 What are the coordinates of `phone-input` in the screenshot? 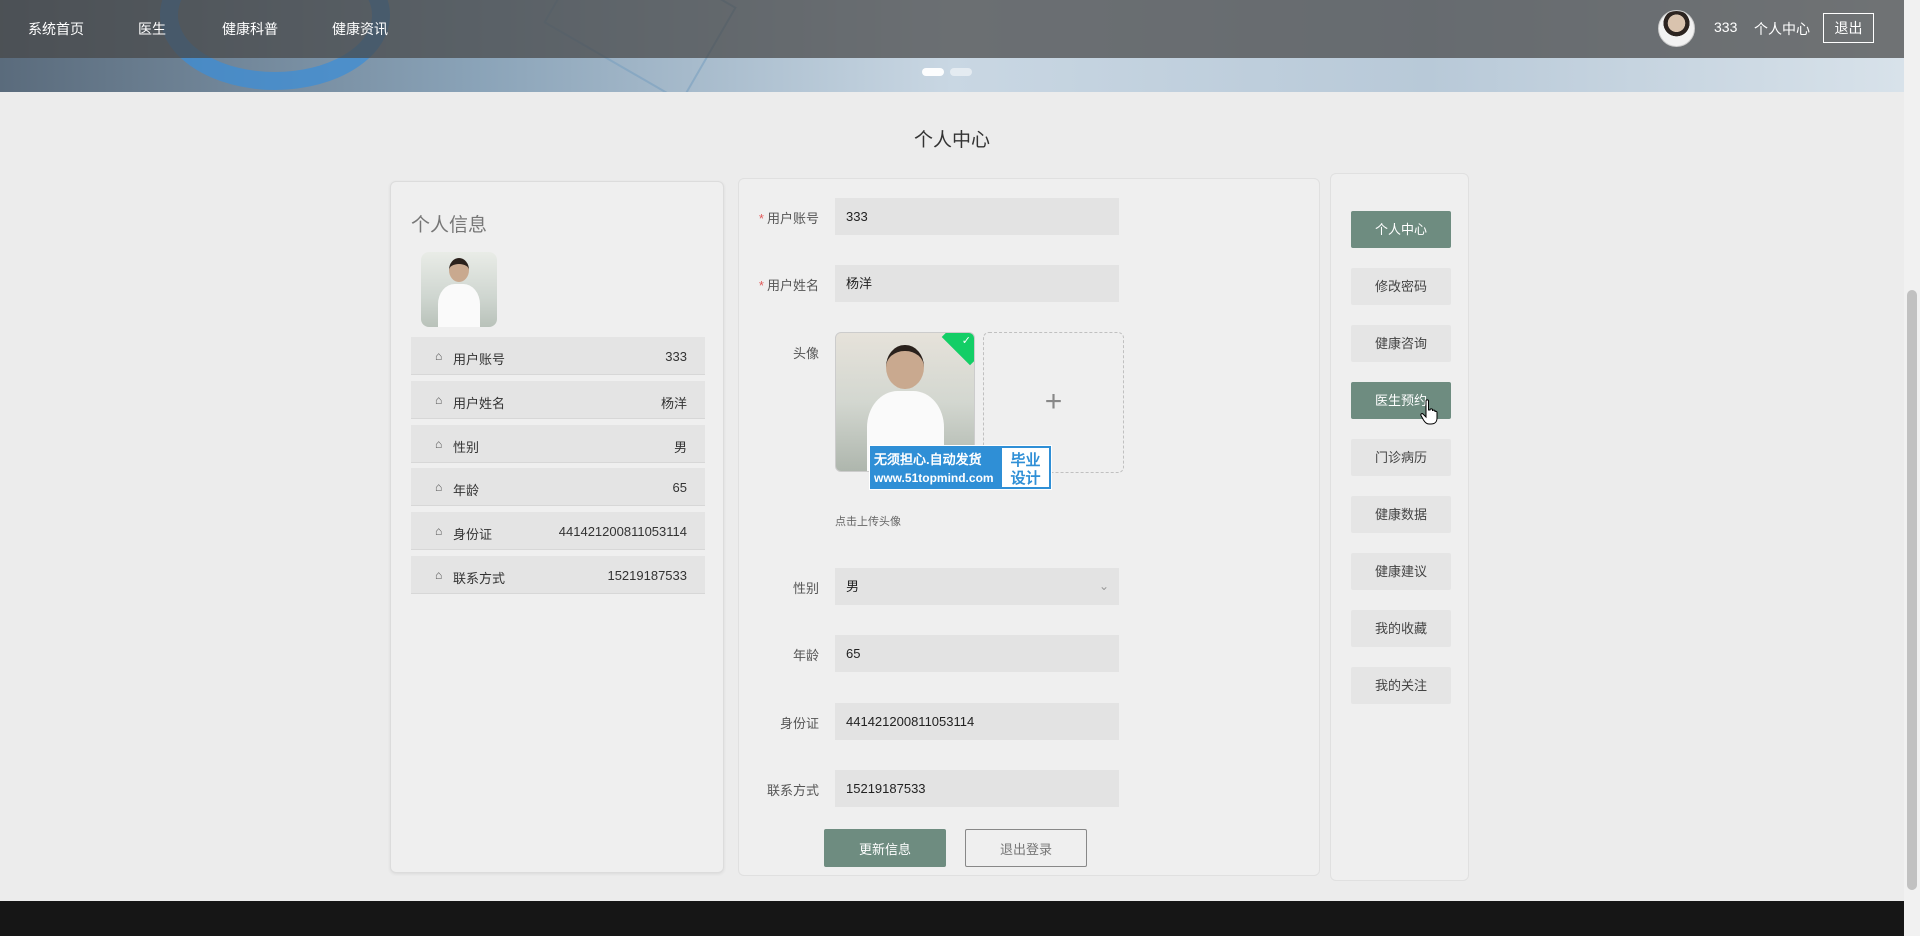 It's located at (977, 788).